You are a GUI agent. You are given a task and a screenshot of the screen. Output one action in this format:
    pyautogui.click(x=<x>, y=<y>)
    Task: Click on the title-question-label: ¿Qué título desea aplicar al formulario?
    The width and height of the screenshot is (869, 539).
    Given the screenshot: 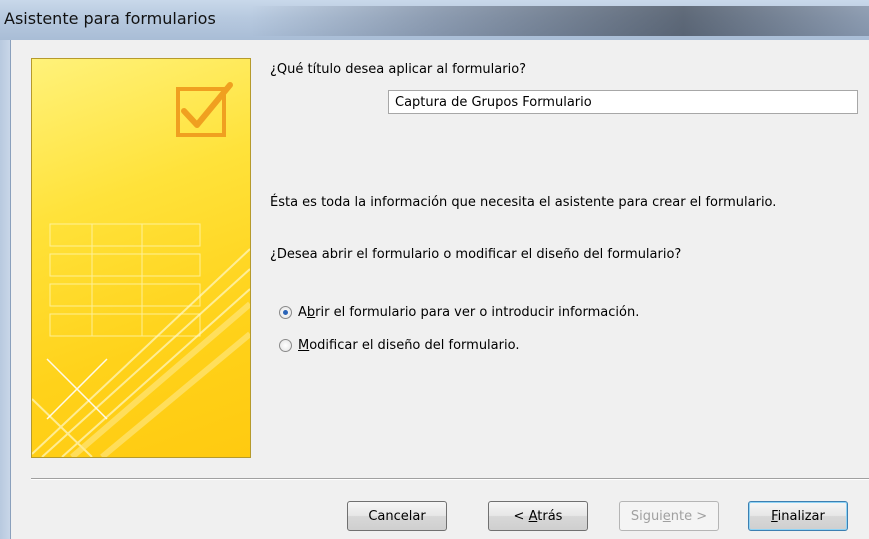 What is the action you would take?
    pyautogui.click(x=398, y=69)
    